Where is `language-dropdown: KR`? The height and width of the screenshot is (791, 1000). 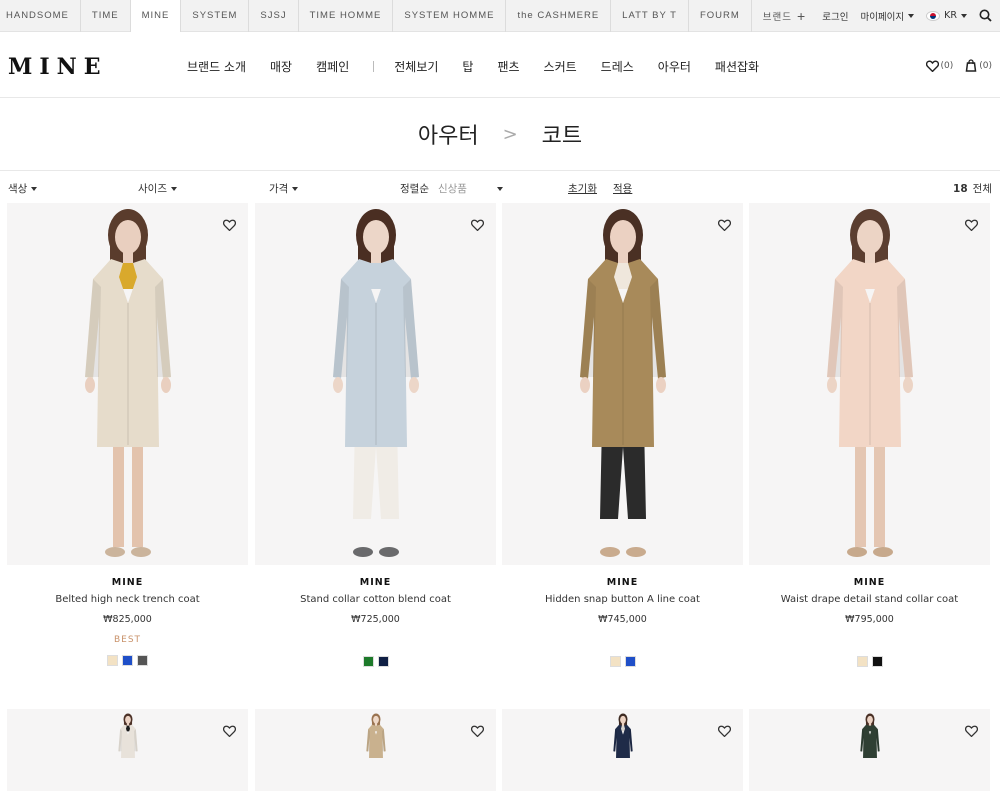 language-dropdown: KR is located at coordinates (946, 15).